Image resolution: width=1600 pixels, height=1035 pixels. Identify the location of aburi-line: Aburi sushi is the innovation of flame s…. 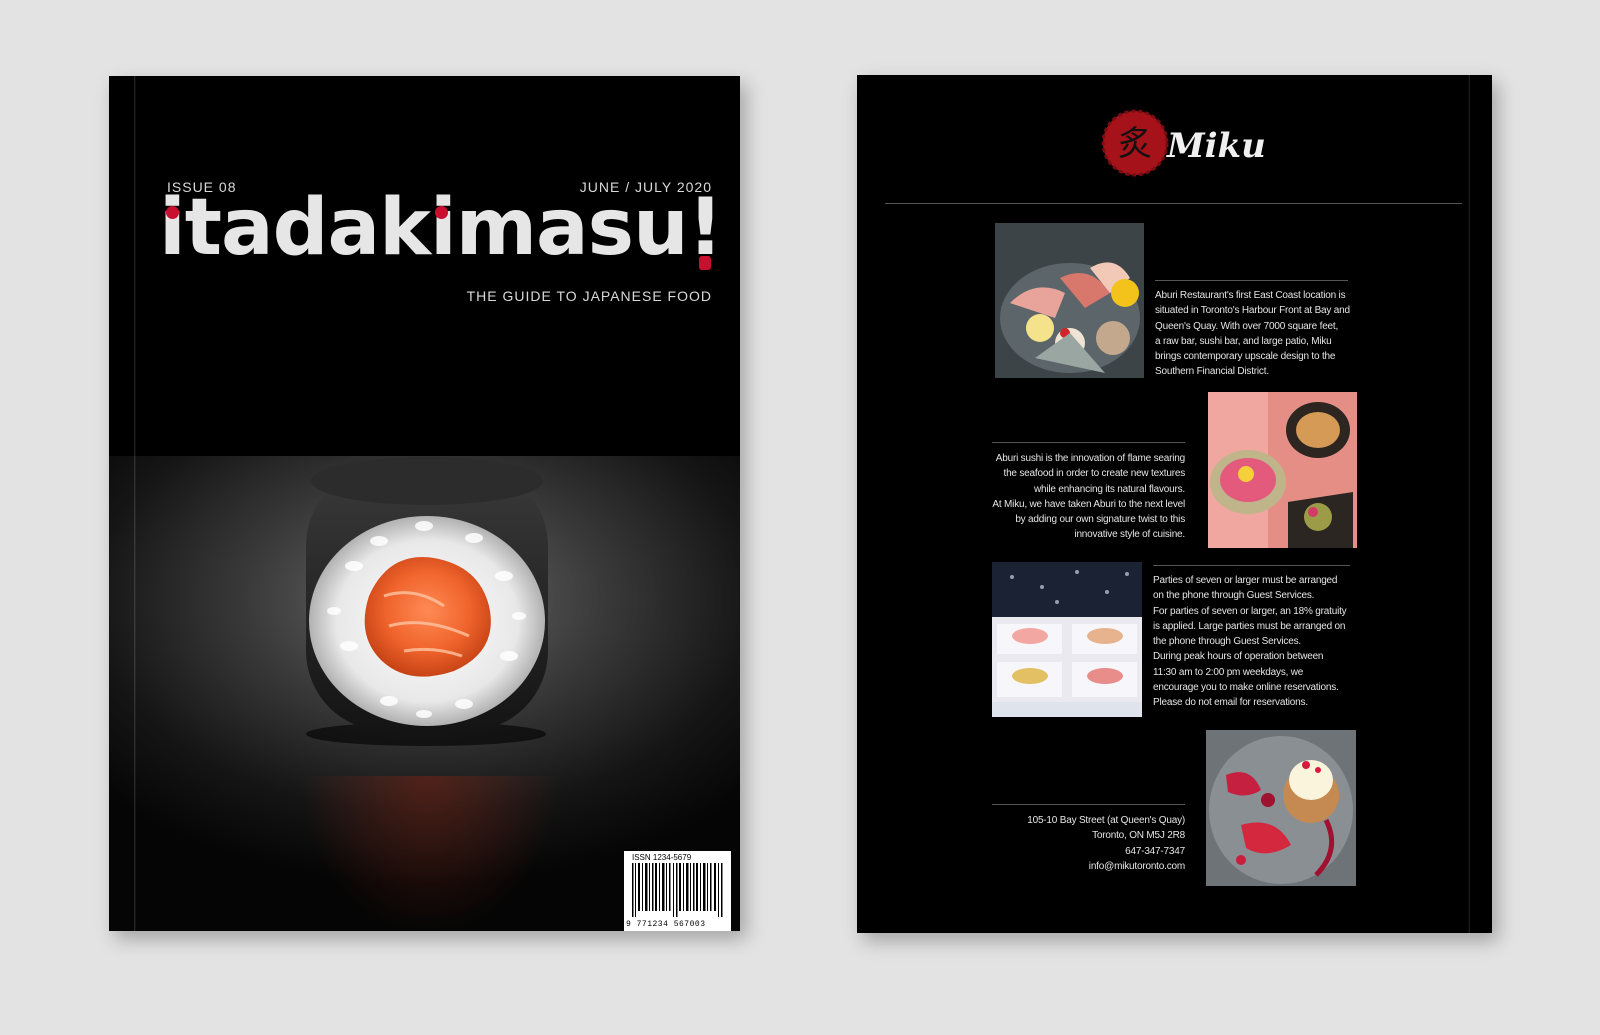
(1090, 458).